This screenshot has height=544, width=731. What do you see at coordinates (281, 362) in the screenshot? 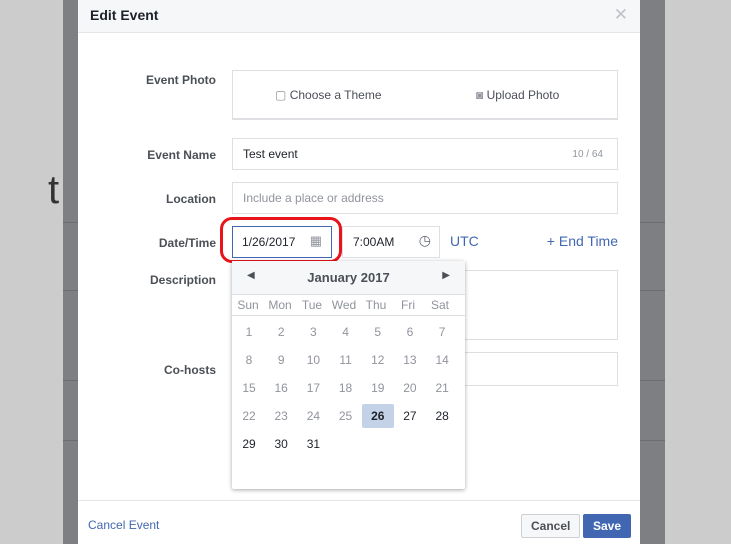
I see `calendar-day: 9` at bounding box center [281, 362].